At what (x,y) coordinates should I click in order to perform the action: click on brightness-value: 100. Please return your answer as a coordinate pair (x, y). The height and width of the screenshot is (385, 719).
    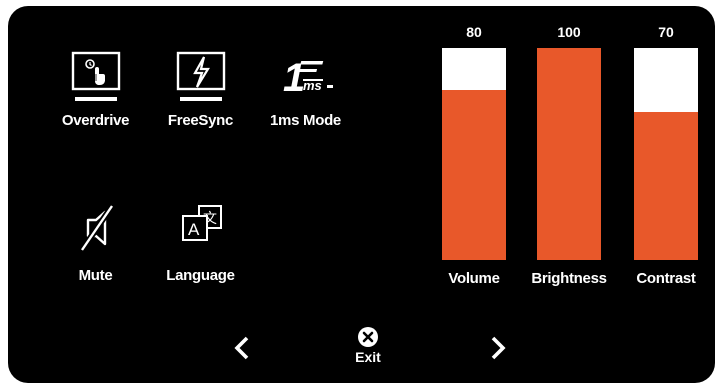
    Looking at the image, I should click on (569, 32).